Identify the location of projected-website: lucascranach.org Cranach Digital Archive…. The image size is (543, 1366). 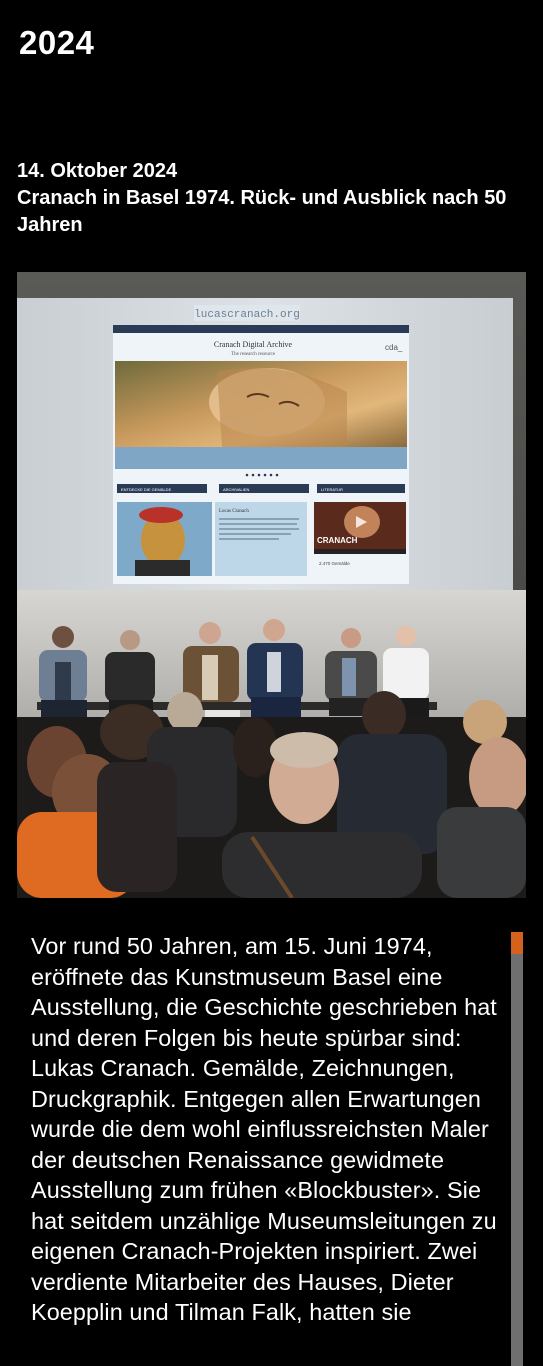
(261, 444).